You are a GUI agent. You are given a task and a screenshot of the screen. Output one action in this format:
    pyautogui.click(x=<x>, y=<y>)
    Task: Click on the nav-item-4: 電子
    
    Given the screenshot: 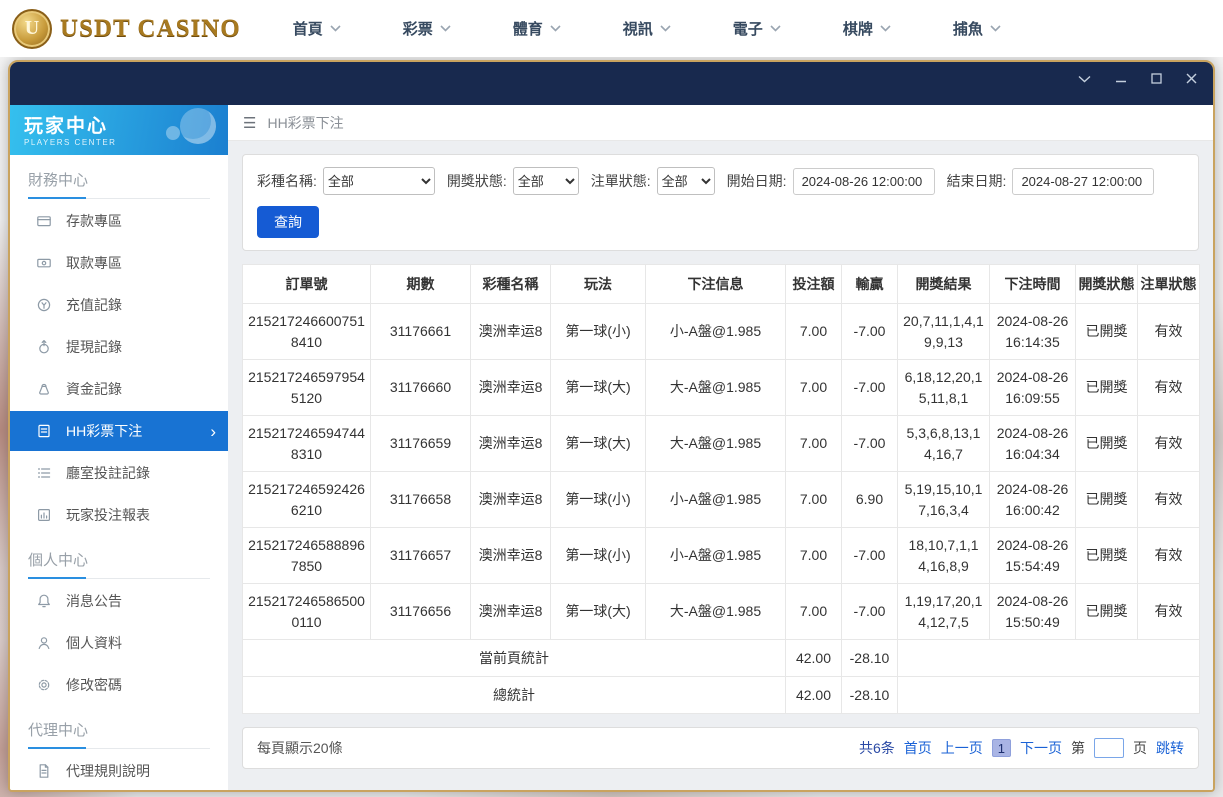 What is the action you would take?
    pyautogui.click(x=757, y=28)
    